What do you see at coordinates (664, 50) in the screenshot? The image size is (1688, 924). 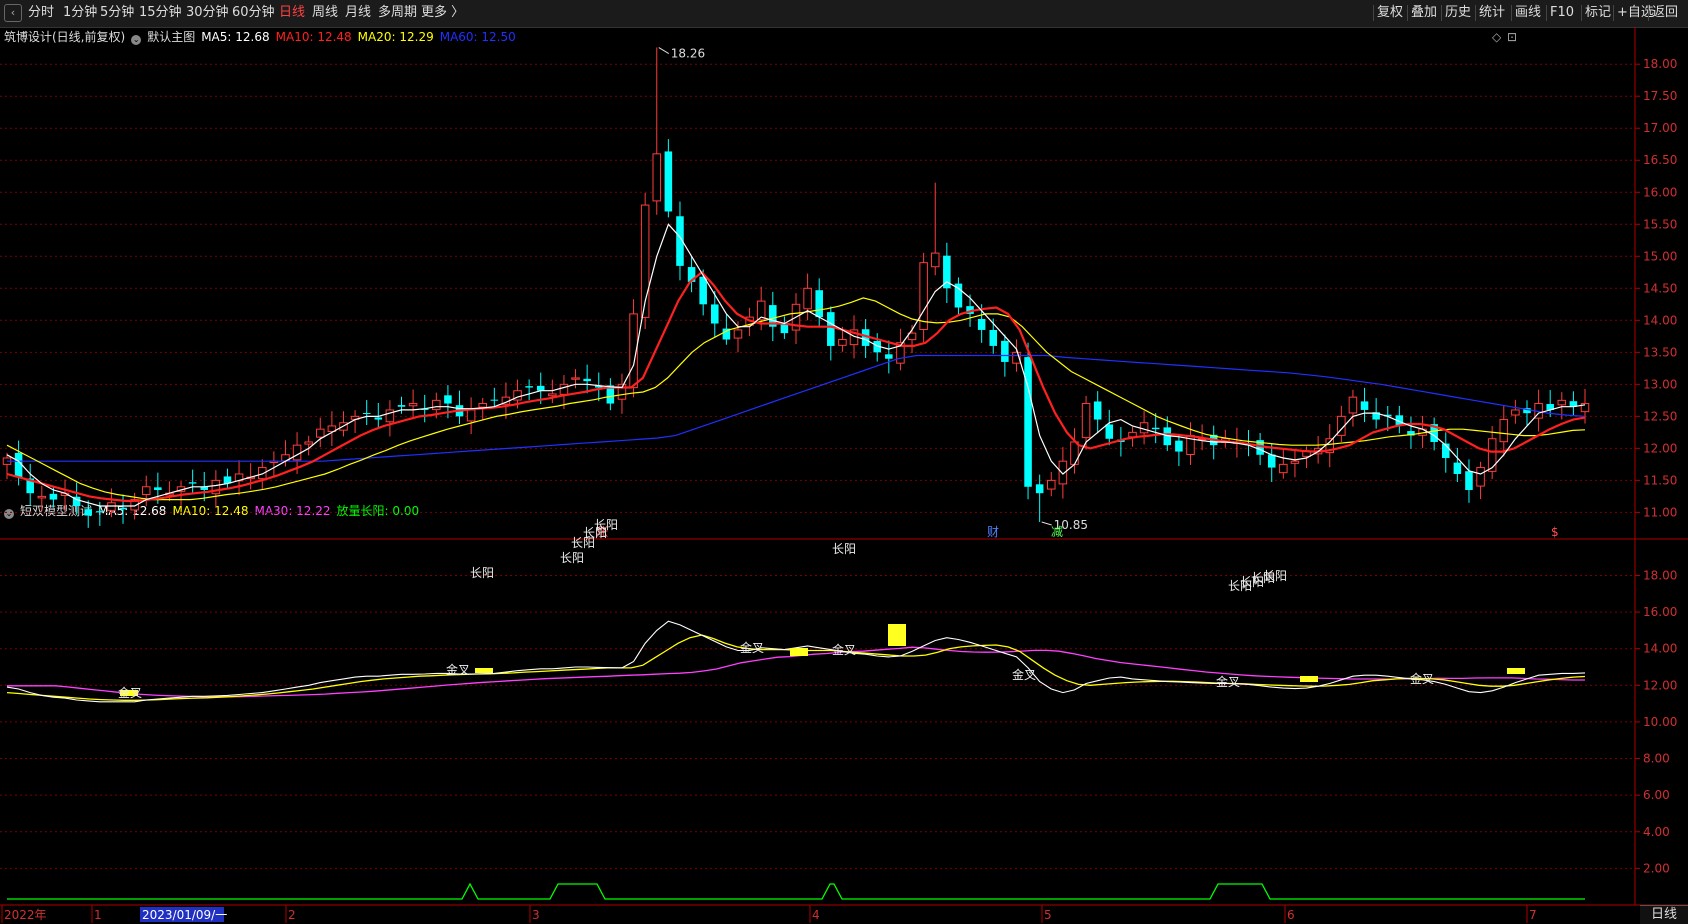 I see `high-pointer` at bounding box center [664, 50].